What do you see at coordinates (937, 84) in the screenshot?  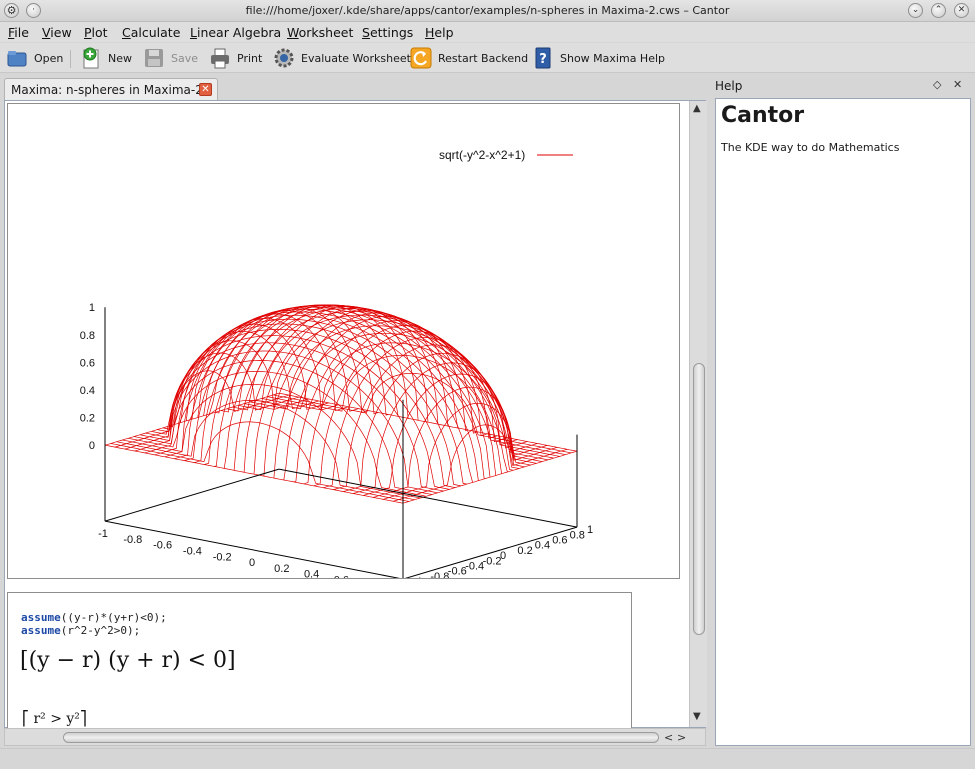 I see `float-panel-icon: ◇` at bounding box center [937, 84].